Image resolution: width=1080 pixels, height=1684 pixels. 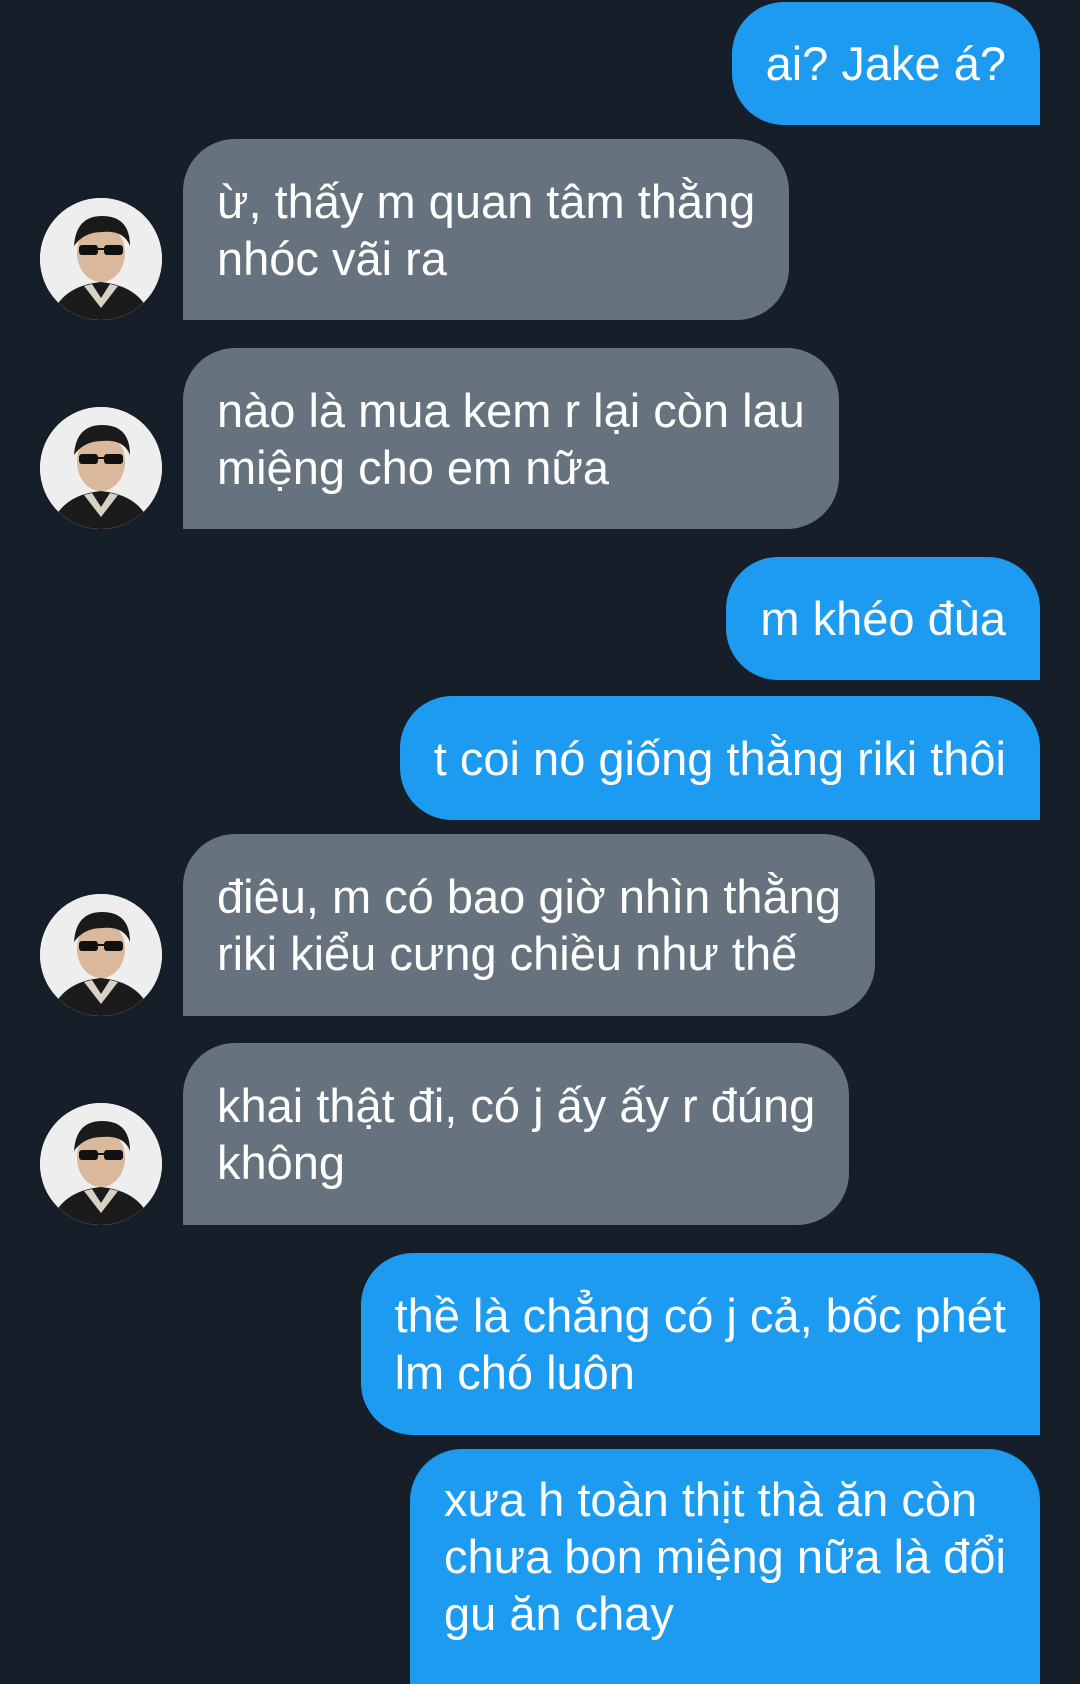 I want to click on message-bubble-sent: t coi nó giống thằng riki thôi, so click(x=719, y=758).